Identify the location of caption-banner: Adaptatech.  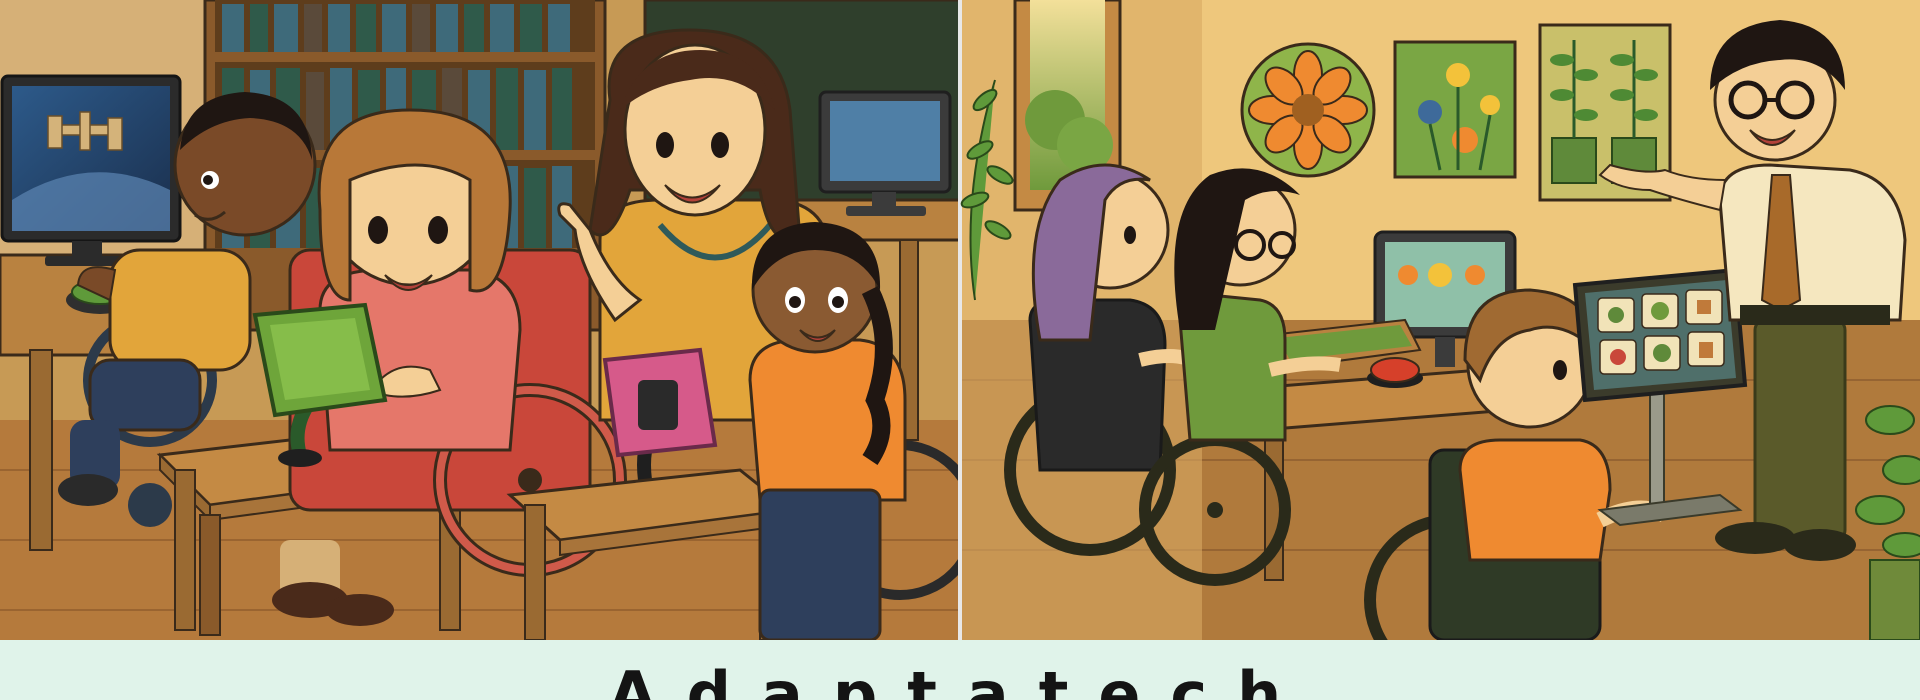
(960, 670).